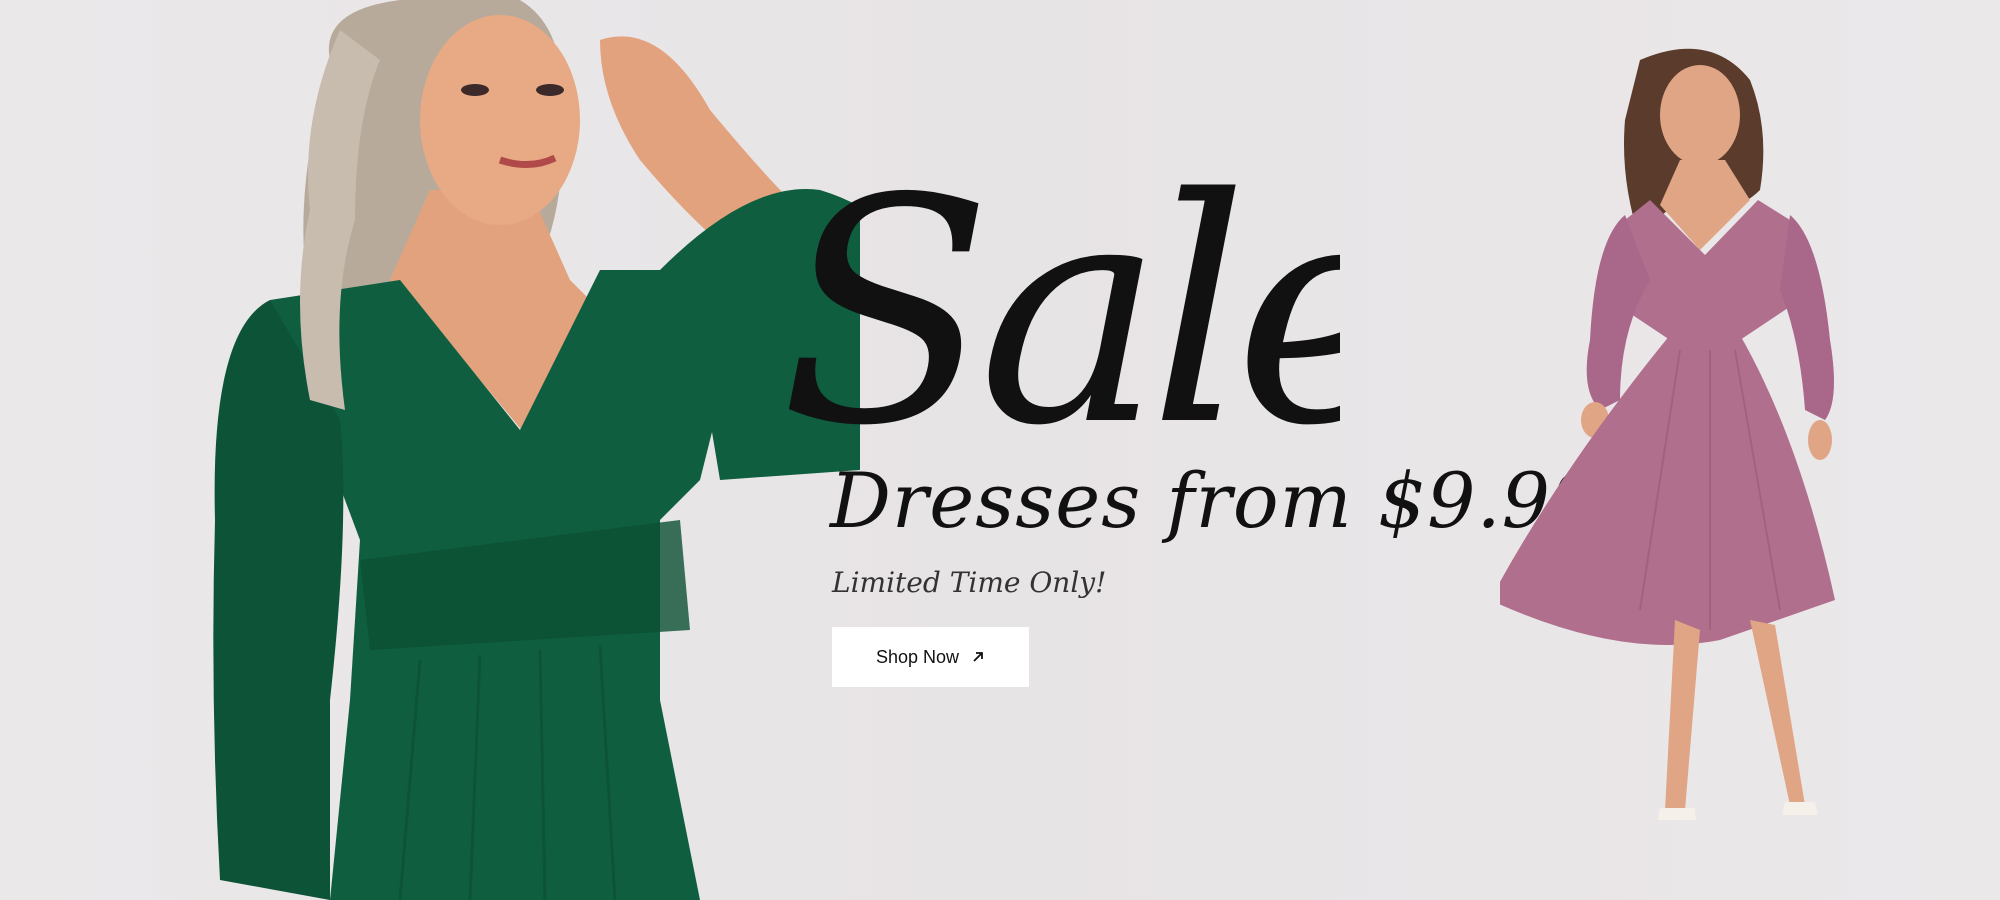 Image resolution: width=2000 pixels, height=900 pixels. Describe the element at coordinates (969, 582) in the screenshot. I see `subline: Limited Time Only!` at that location.